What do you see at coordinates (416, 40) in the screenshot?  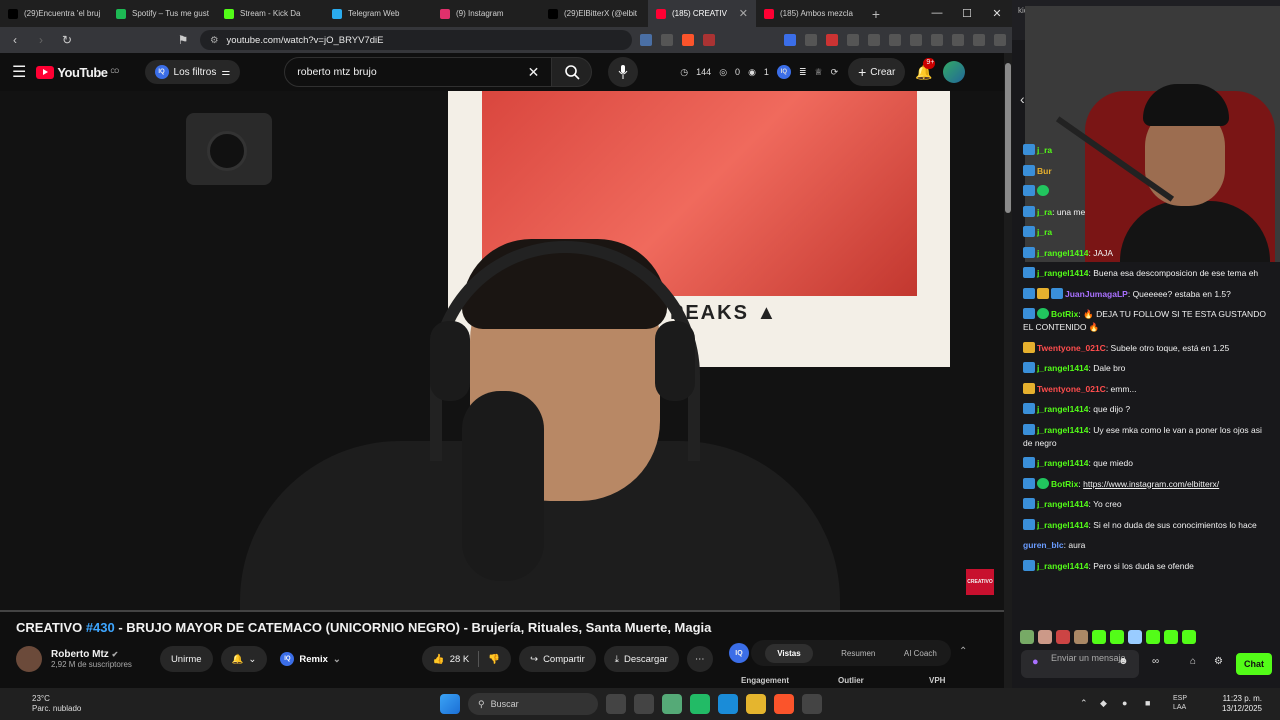 I see `url-field: ⚙ youtube.com/watch?v=jO_BRYV7diE` at bounding box center [416, 40].